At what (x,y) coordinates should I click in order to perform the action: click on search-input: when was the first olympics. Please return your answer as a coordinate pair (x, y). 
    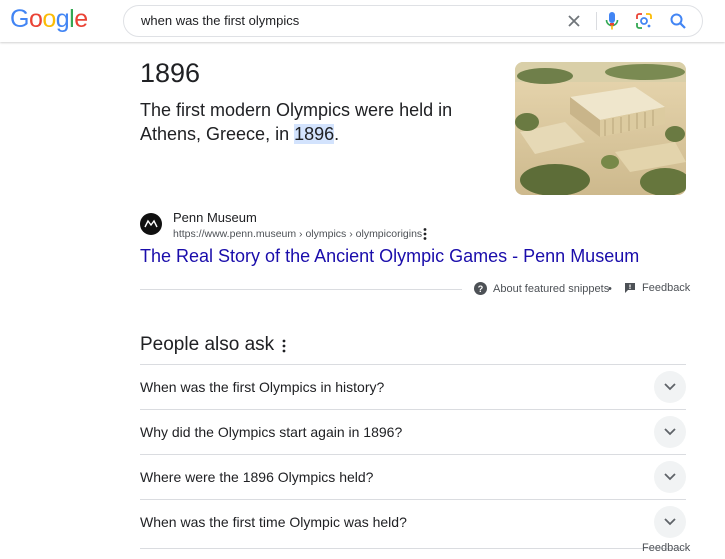
    Looking at the image, I should click on (220, 20).